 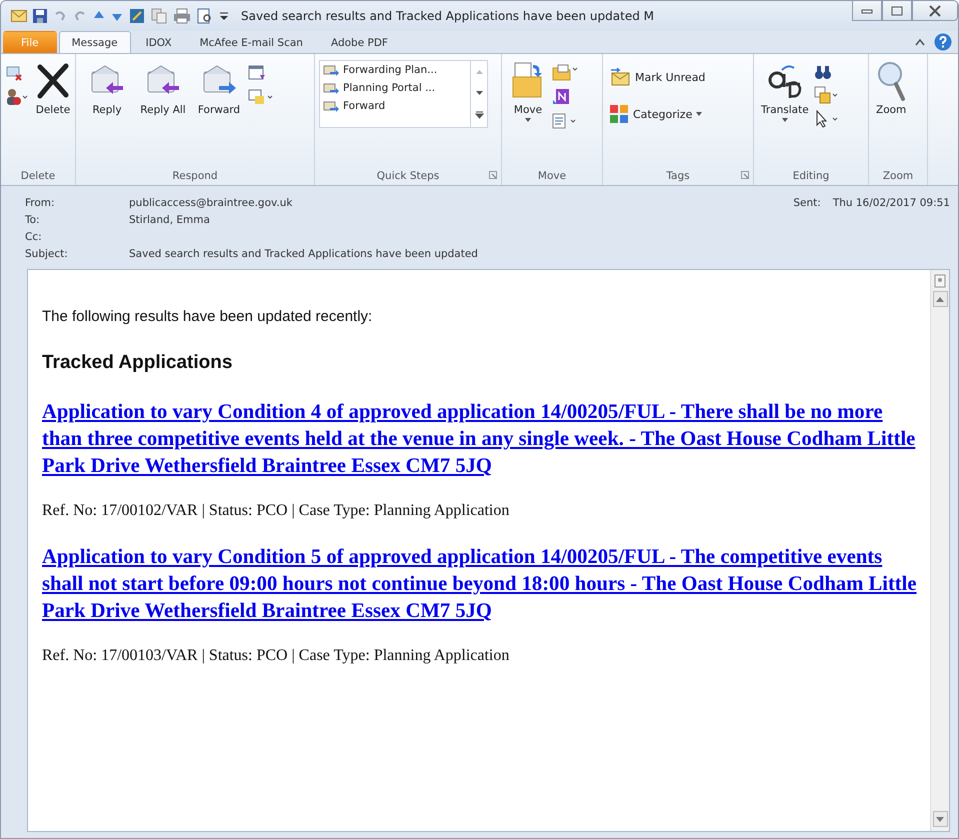 What do you see at coordinates (359, 42) in the screenshot?
I see `ribbon-tab: Adobe PDF` at bounding box center [359, 42].